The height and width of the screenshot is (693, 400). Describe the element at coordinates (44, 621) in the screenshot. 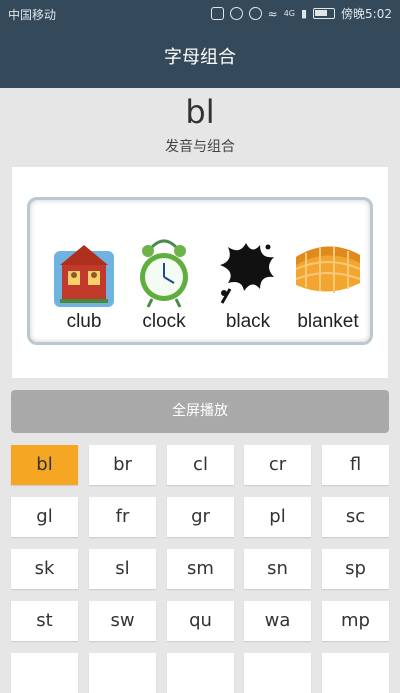

I see `combo-cell: st` at that location.